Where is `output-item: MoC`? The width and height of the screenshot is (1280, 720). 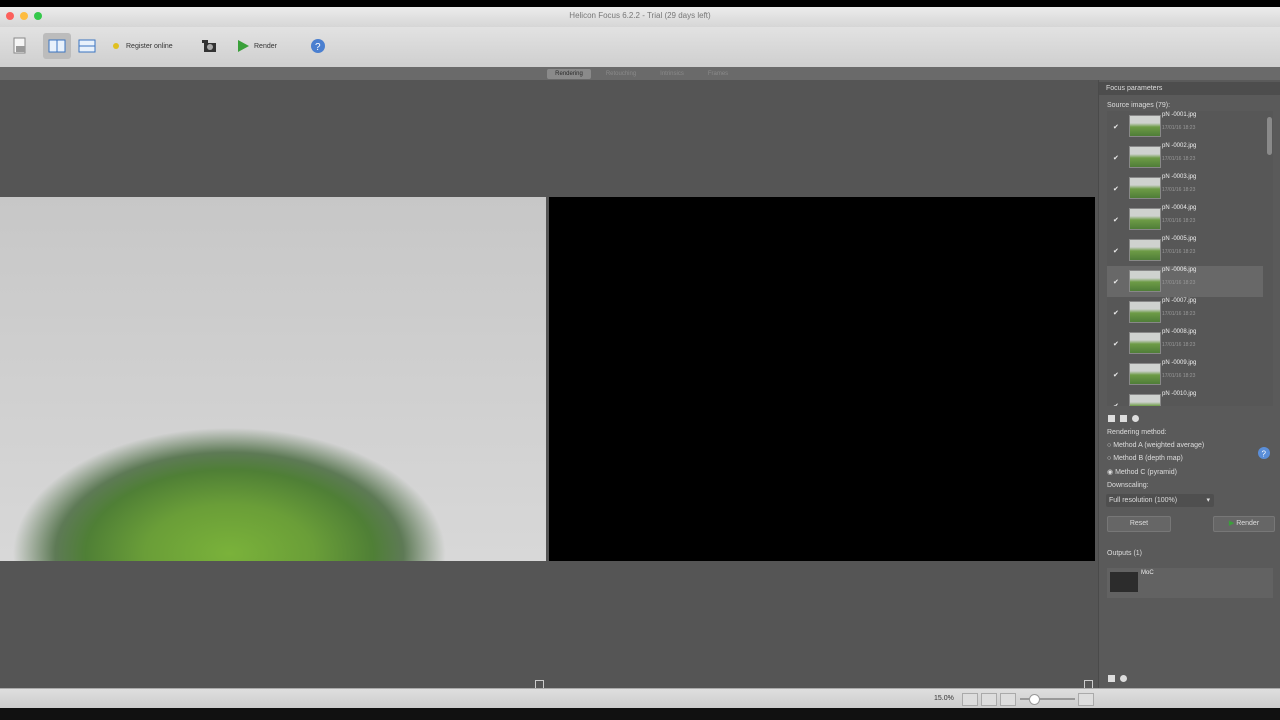
output-item: MoC is located at coordinates (1190, 583).